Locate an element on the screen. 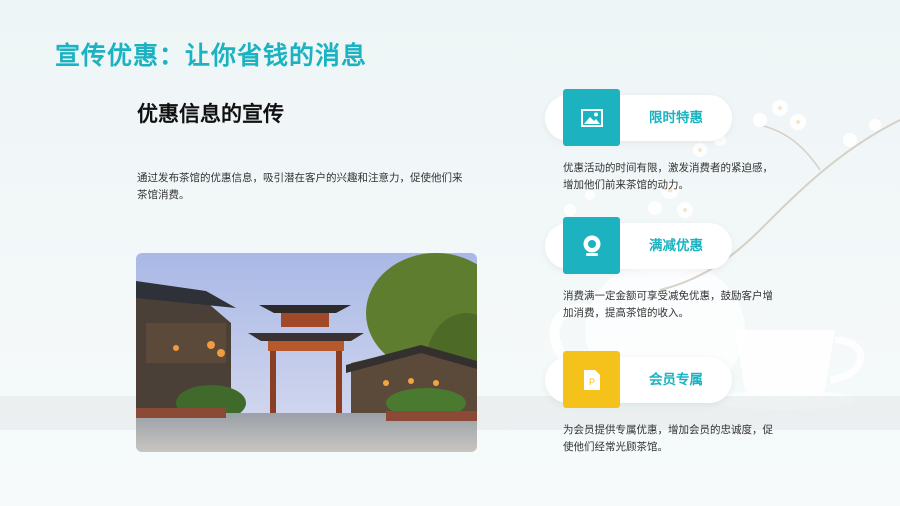 The height and width of the screenshot is (506, 900). card-label: 满减优惠 is located at coordinates (676, 246).